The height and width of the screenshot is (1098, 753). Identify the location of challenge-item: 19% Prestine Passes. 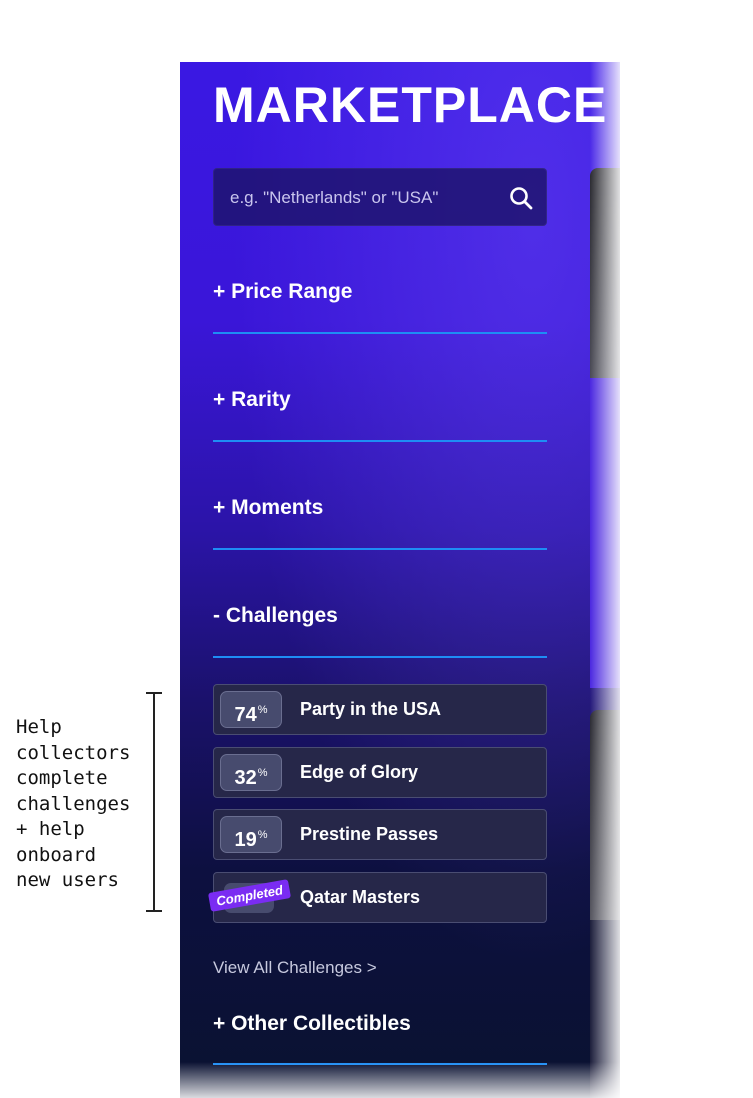
(380, 834).